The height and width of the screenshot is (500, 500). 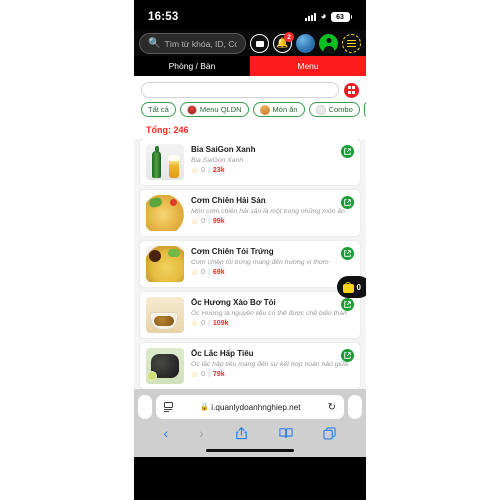 What do you see at coordinates (154, 43) in the screenshot?
I see `search-icon: 🔍` at bounding box center [154, 43].